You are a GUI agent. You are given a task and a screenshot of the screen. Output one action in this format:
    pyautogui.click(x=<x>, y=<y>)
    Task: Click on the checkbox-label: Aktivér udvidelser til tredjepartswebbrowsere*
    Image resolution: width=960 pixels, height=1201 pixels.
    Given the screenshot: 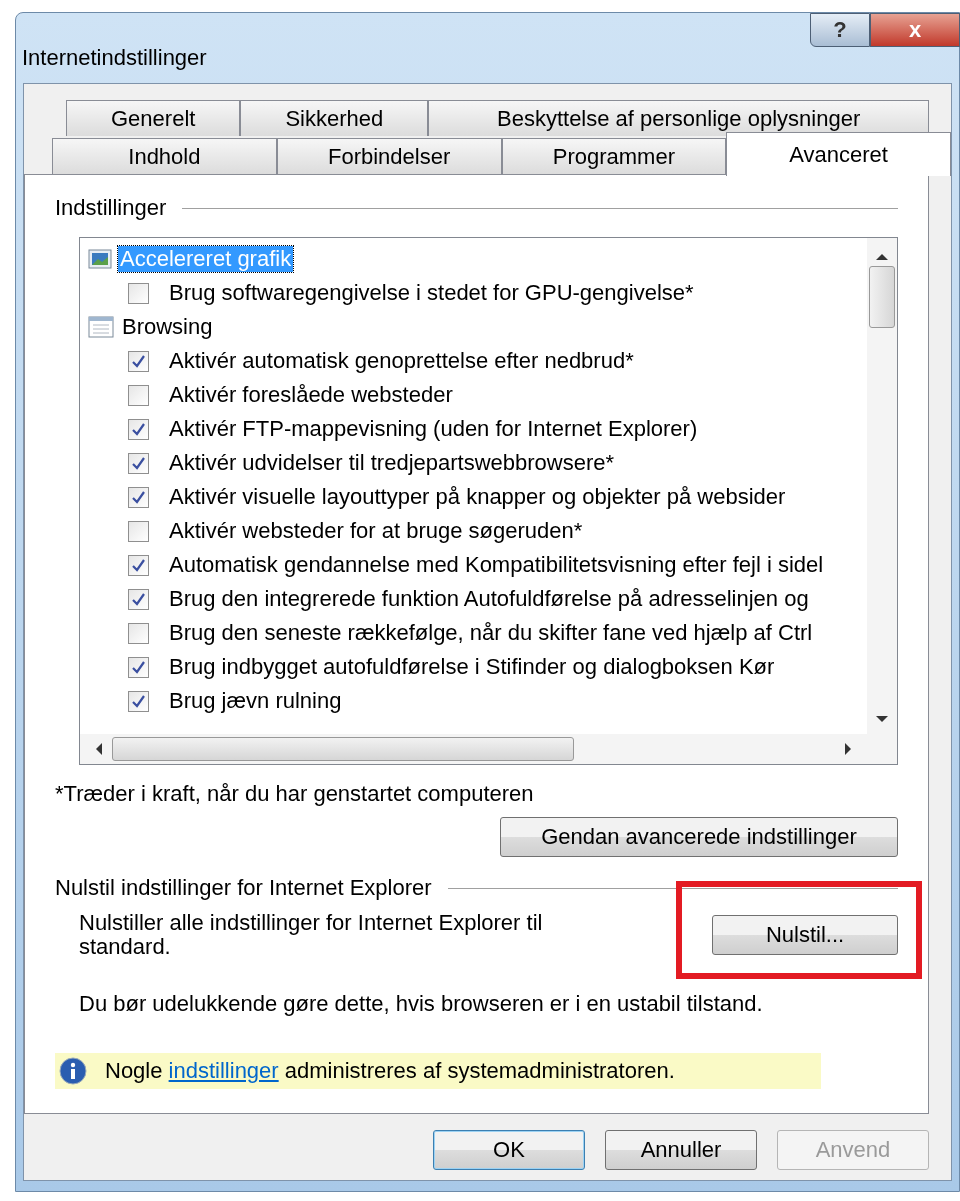 What is the action you would take?
    pyautogui.click(x=392, y=463)
    